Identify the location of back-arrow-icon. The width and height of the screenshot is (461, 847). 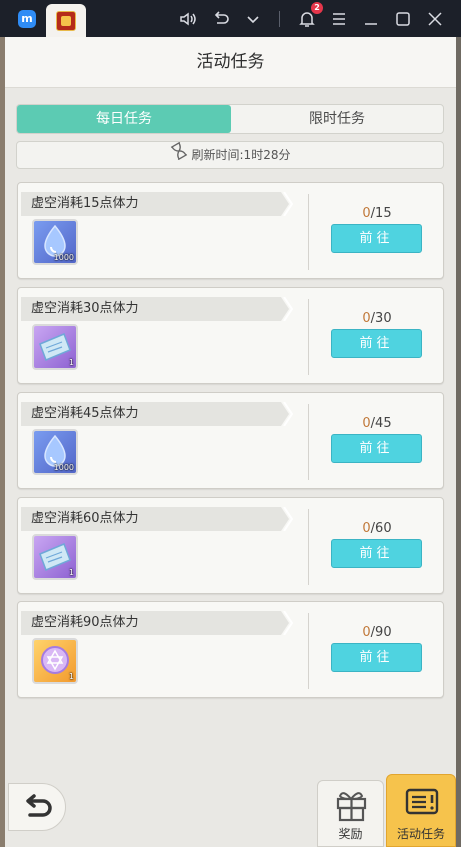
(39, 805).